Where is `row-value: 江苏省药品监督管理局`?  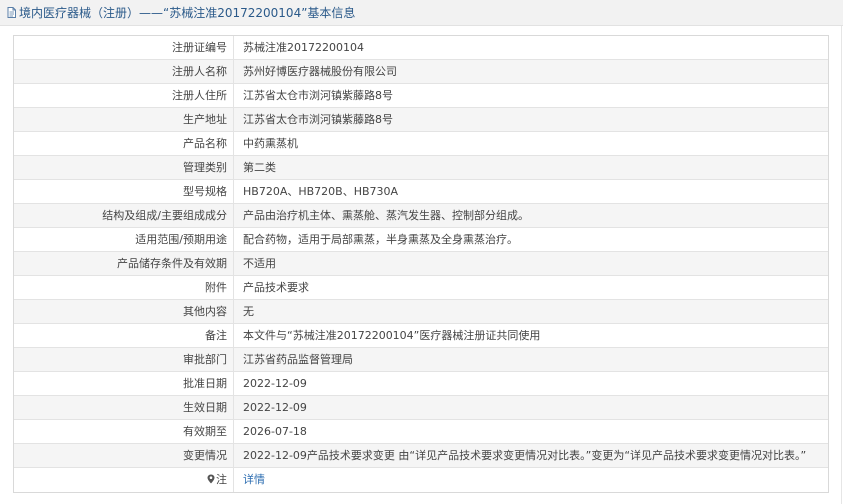
row-value: 江苏省药品监督管理局 is located at coordinates (298, 359).